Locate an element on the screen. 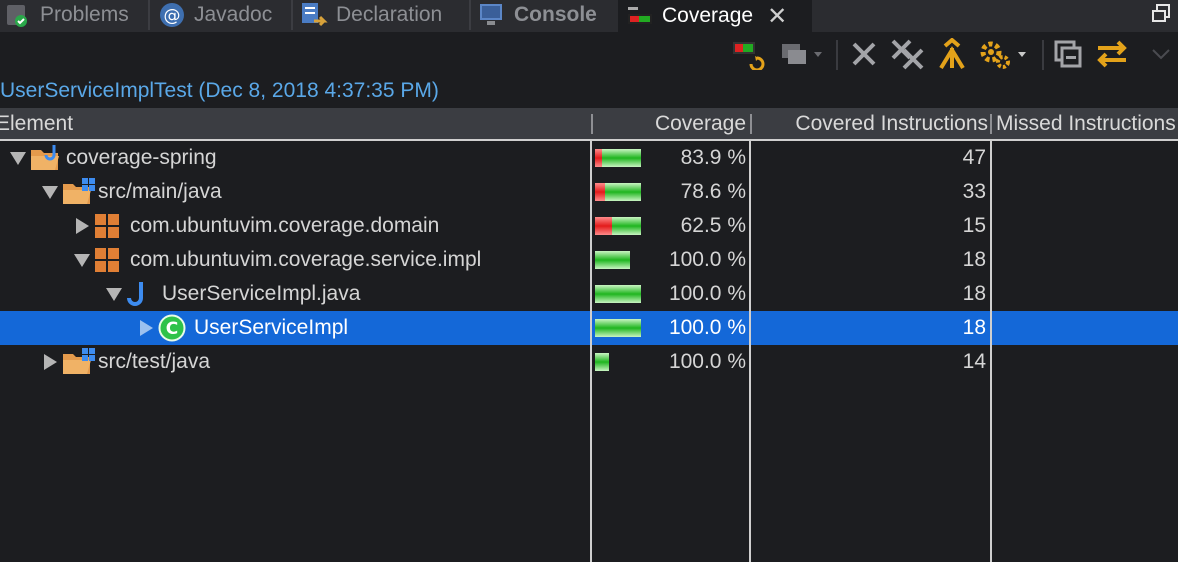 The width and height of the screenshot is (1178, 562). tab-declaration: Declaration is located at coordinates (371, 15).